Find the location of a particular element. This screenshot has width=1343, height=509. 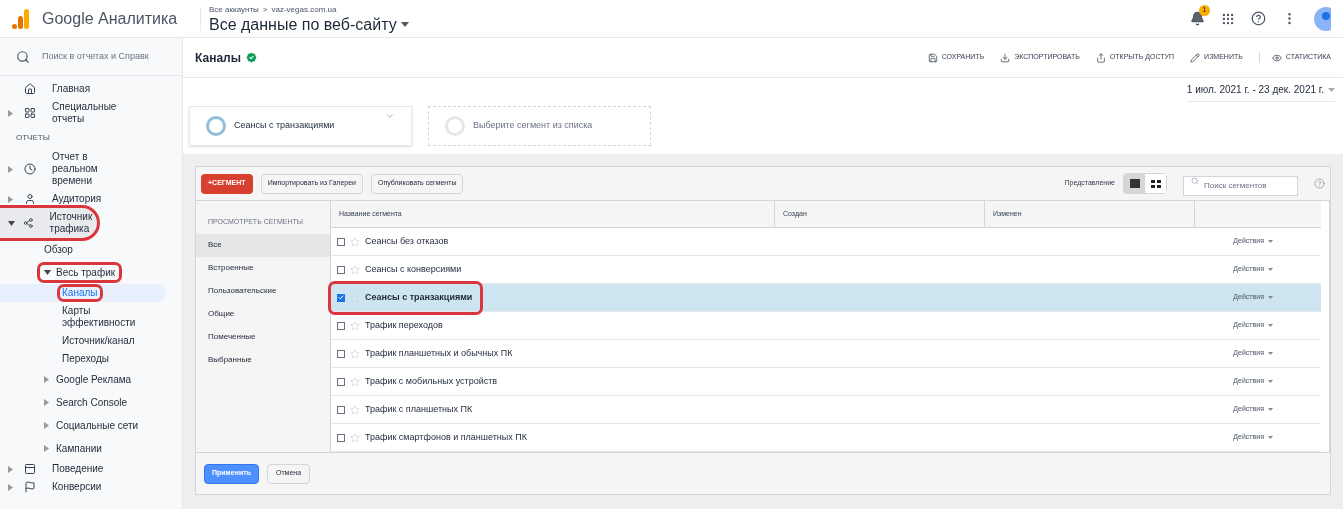

breadcrumb: vaz-vegas.com.ua is located at coordinates (304, 9).